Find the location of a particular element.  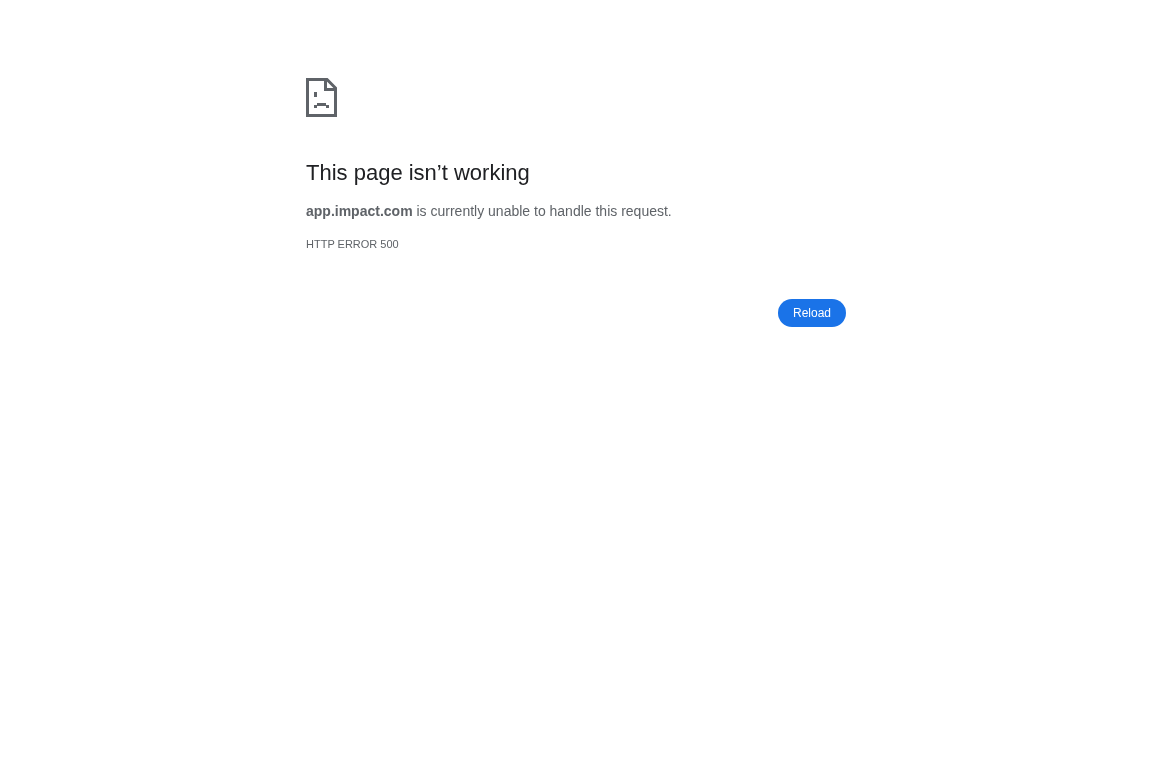

sad-page-icon is located at coordinates (321, 97).